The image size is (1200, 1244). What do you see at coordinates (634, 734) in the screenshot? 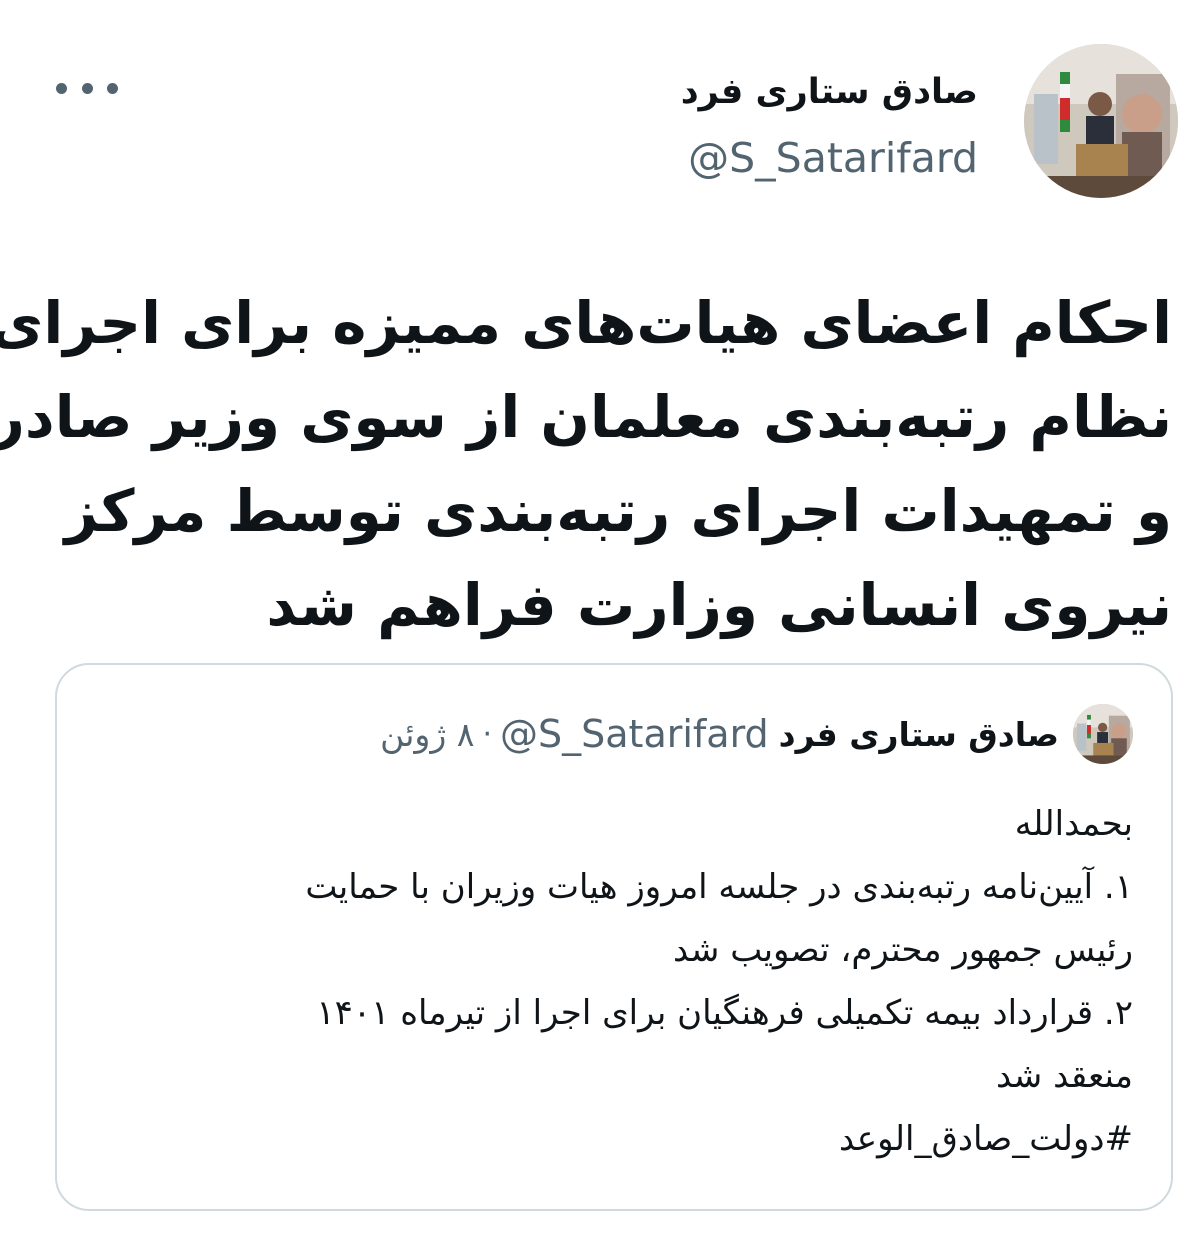
I see `quoted-author-handle: @S_Satarifard` at bounding box center [634, 734].